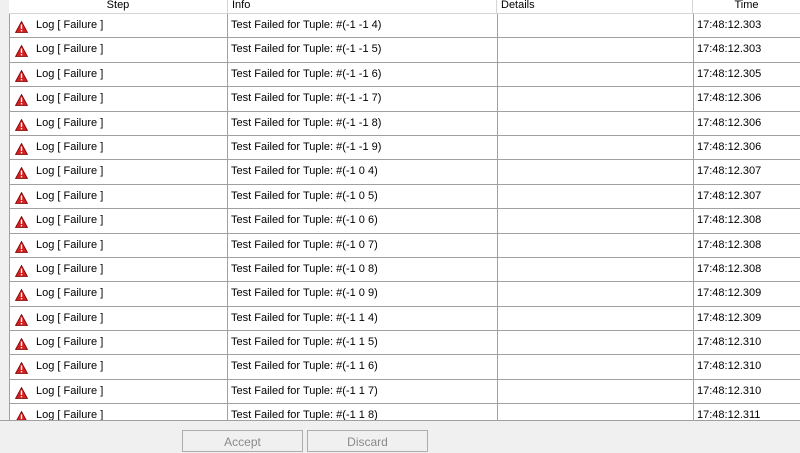 The image size is (800, 453). I want to click on info-cell: Test Failed for Tuple: #(-1 -1 7), so click(363, 99).